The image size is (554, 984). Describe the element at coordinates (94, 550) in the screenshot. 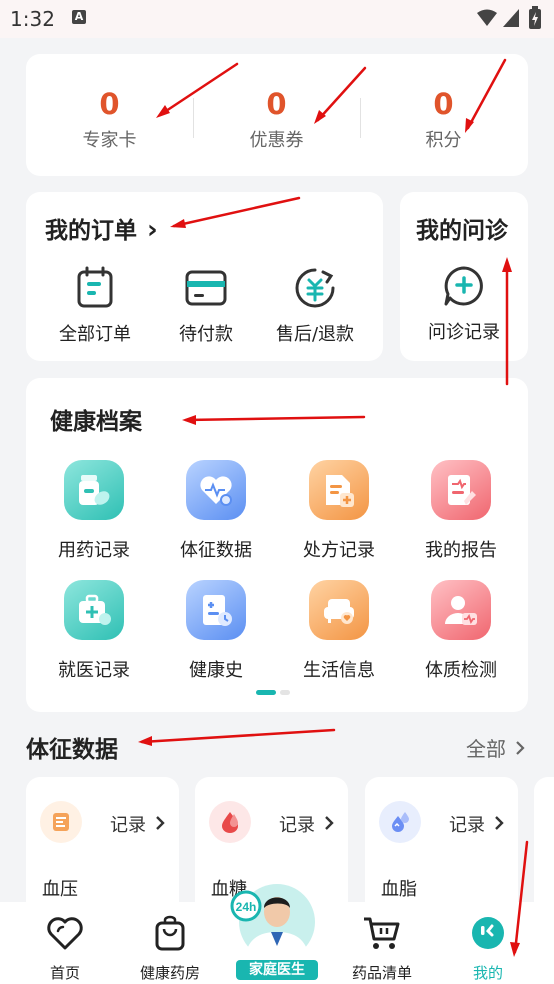

I see `grid-label: 用药记录` at that location.